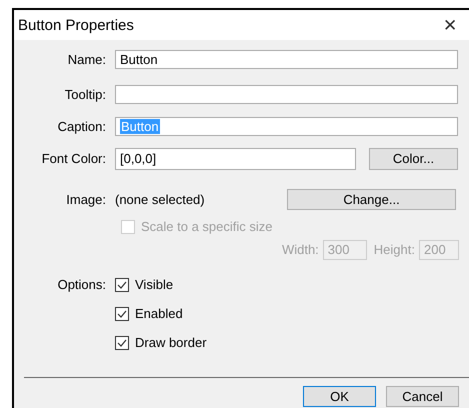  I want to click on checkbox-label: Enabled, so click(159, 313).